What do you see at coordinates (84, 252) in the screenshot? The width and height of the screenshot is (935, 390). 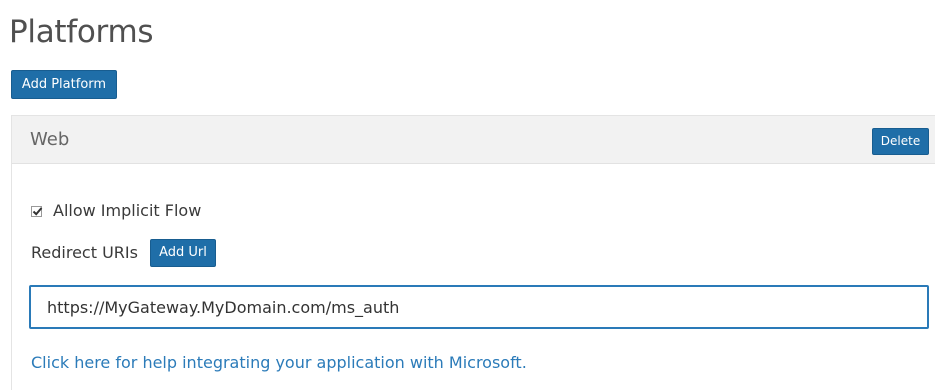 I see `redirect-uris-label: Redirect URIs` at bounding box center [84, 252].